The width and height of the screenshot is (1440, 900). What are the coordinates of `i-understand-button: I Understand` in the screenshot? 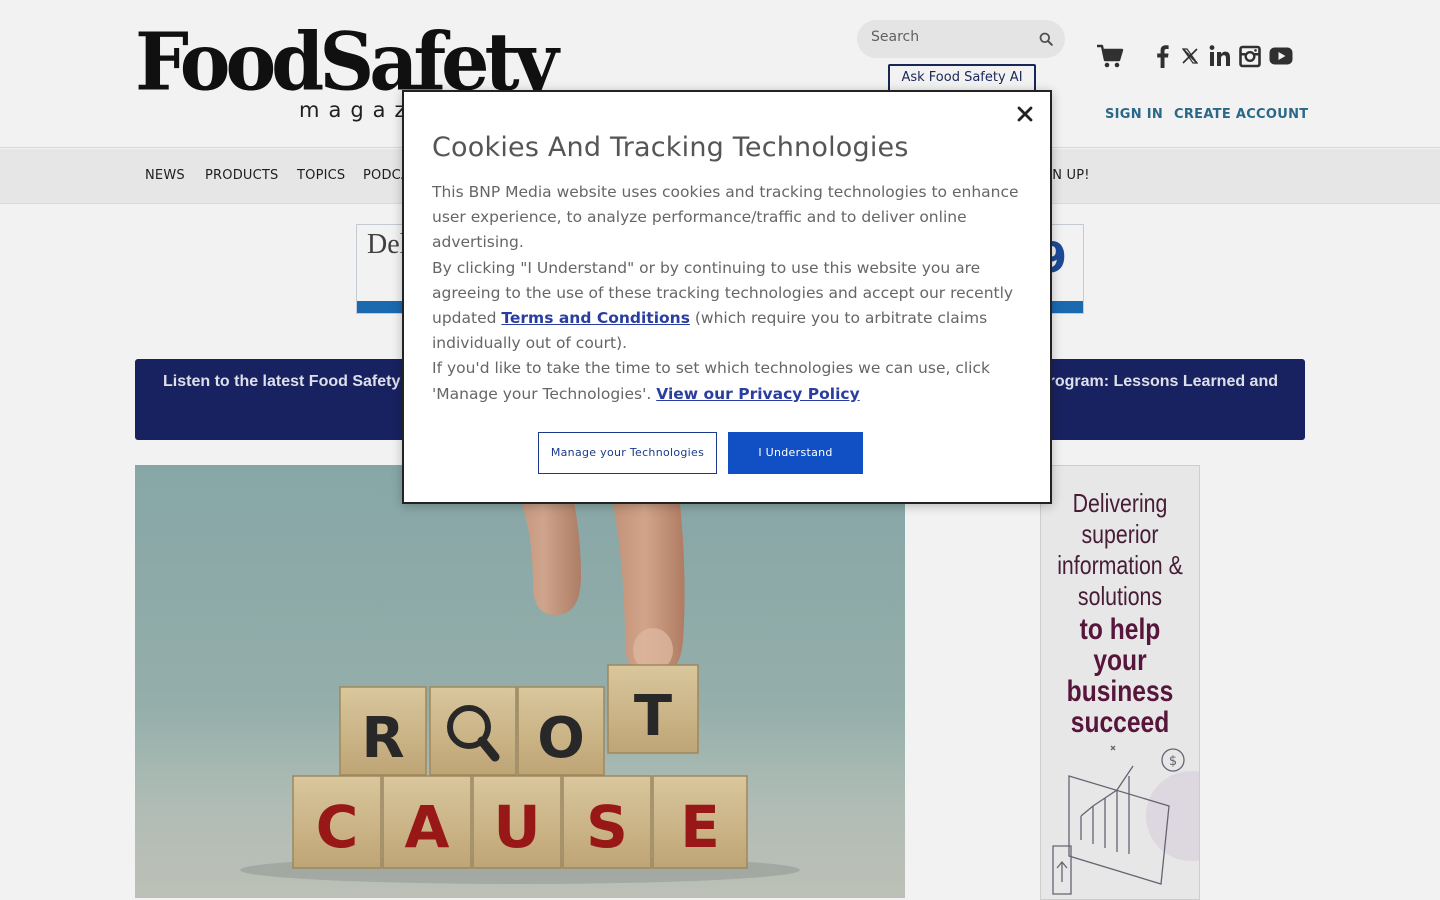 It's located at (795, 453).